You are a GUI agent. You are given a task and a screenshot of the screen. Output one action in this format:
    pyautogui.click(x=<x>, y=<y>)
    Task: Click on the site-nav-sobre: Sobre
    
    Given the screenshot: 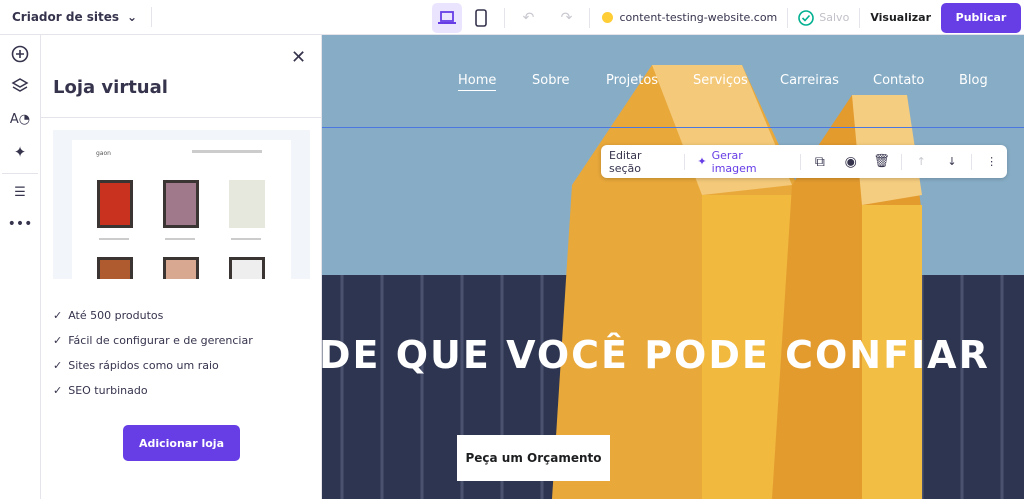 What is the action you would take?
    pyautogui.click(x=551, y=80)
    